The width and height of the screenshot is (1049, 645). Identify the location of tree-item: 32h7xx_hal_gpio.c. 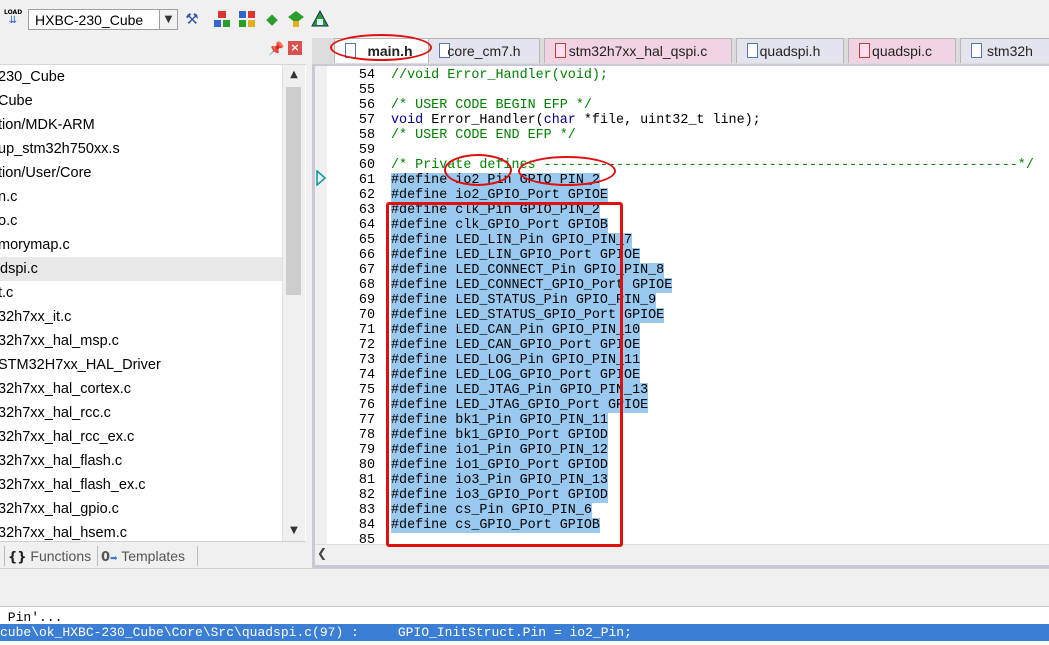
(59, 509).